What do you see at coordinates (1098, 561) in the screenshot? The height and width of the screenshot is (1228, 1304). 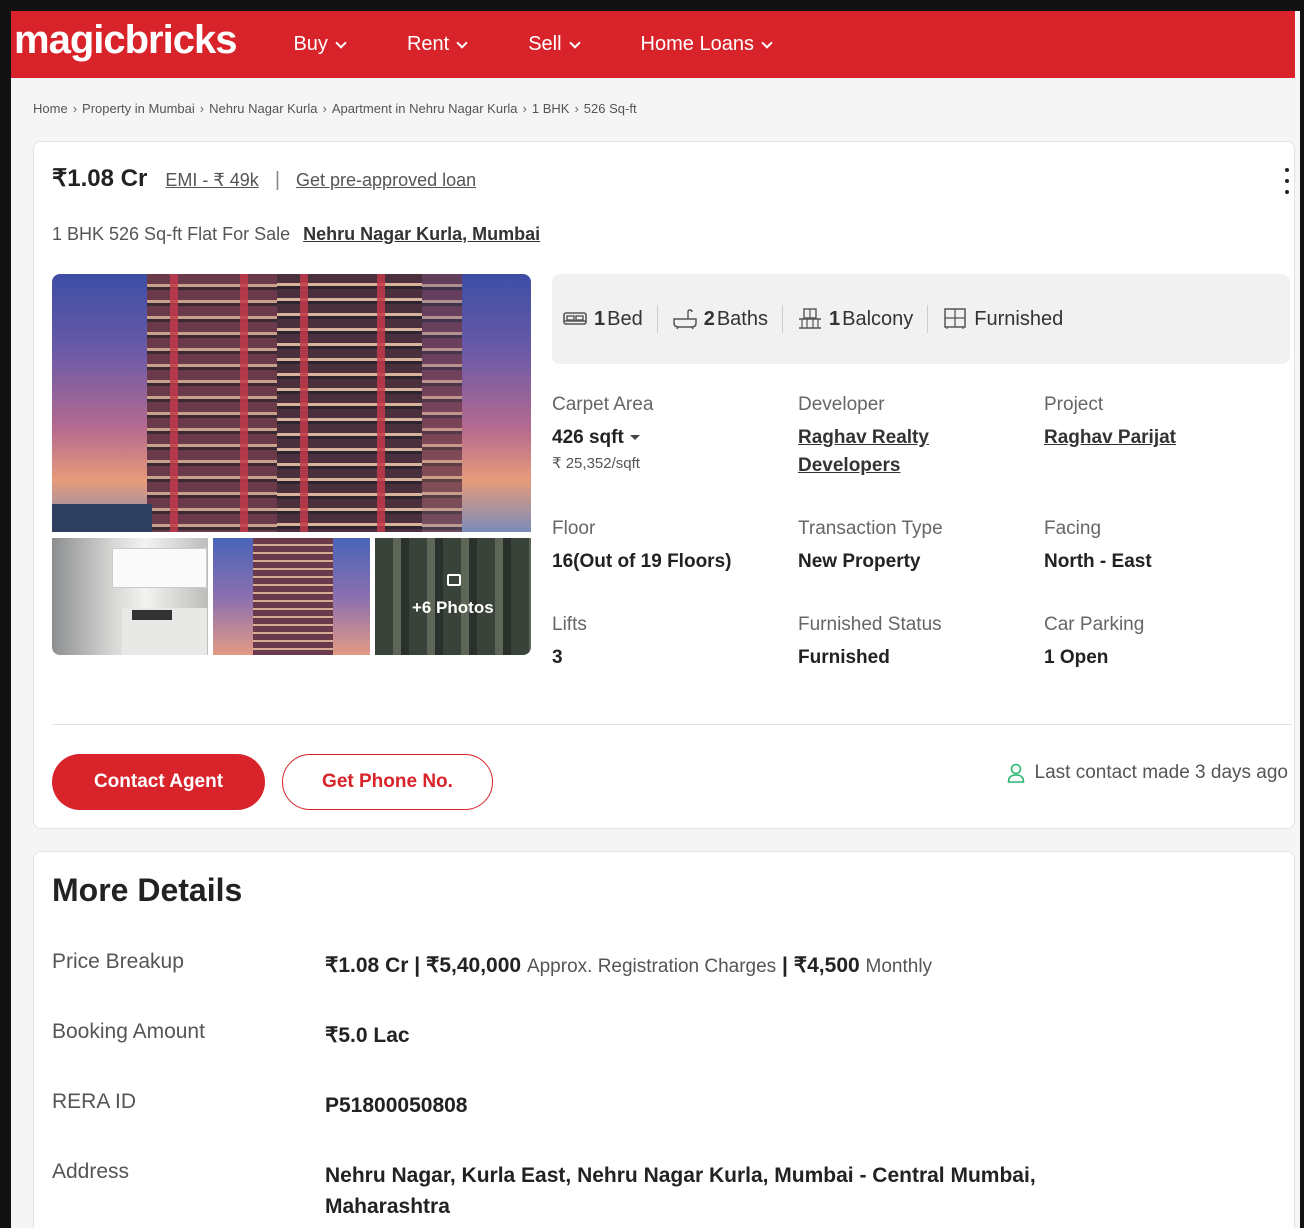 I see `facing-value: North - East` at bounding box center [1098, 561].